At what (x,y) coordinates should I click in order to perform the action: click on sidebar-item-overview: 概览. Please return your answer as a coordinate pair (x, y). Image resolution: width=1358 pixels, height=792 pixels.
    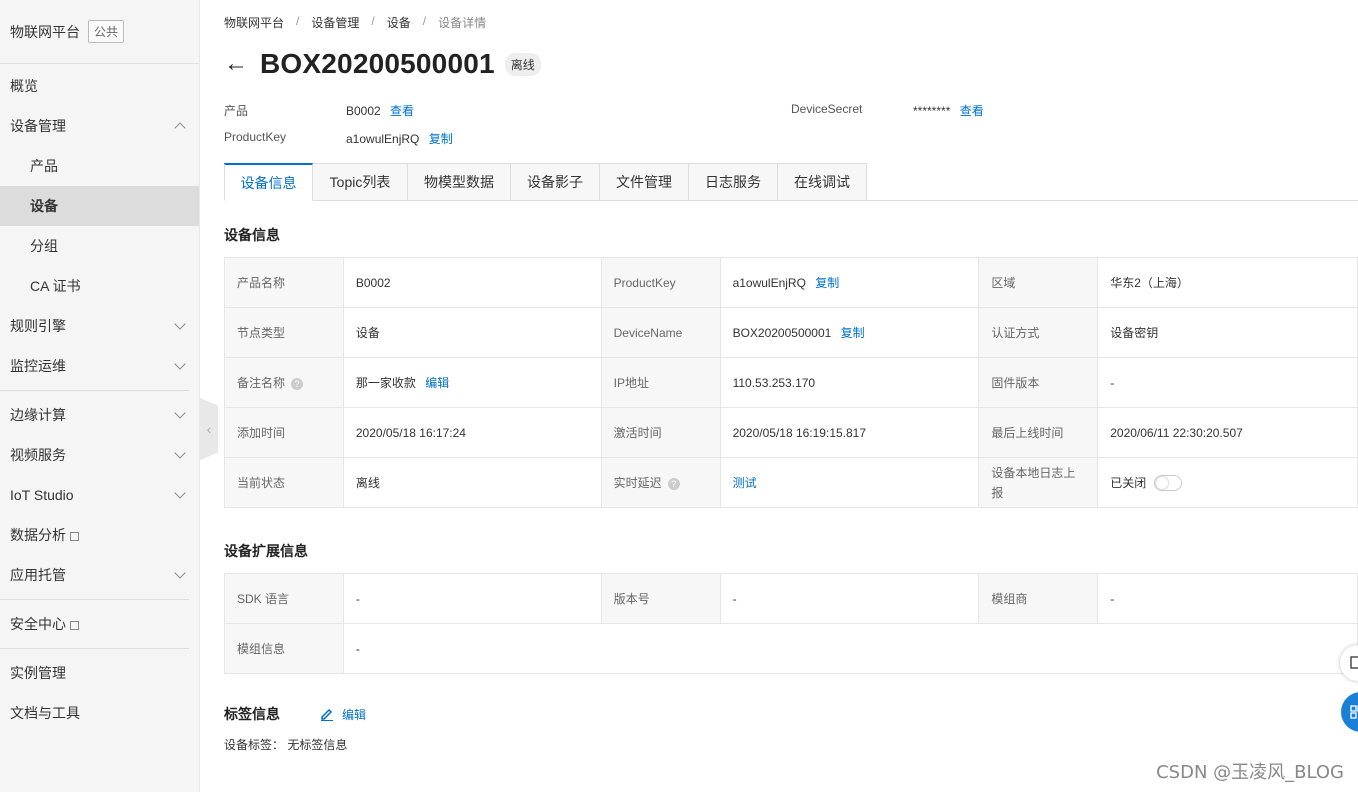
    Looking at the image, I should click on (99, 86).